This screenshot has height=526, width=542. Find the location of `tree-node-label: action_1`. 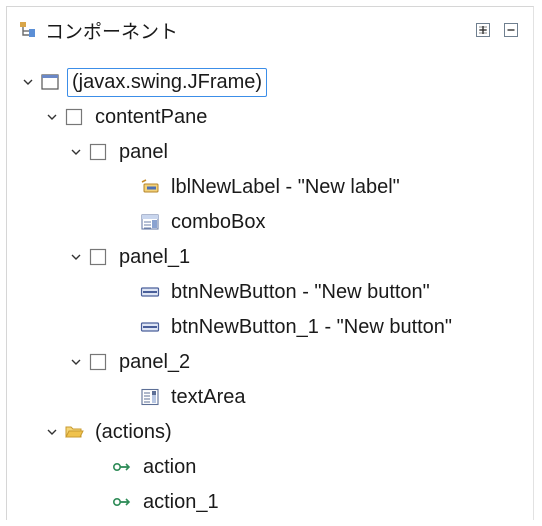

tree-node-label: action_1 is located at coordinates (181, 501).